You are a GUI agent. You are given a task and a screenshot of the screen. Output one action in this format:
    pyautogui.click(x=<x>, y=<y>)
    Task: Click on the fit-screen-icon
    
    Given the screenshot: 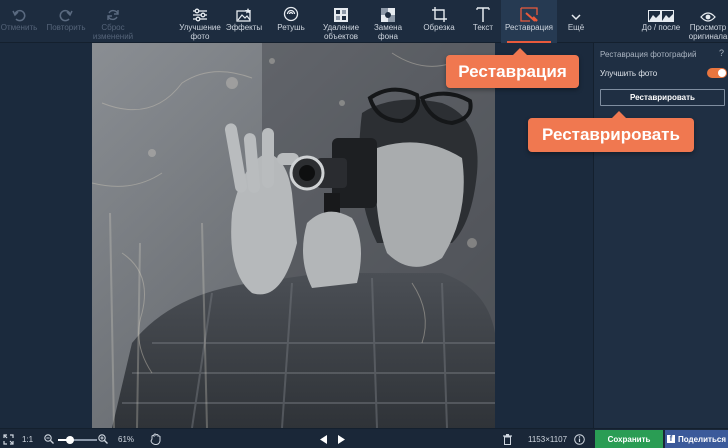 What is the action you would take?
    pyautogui.click(x=8, y=438)
    